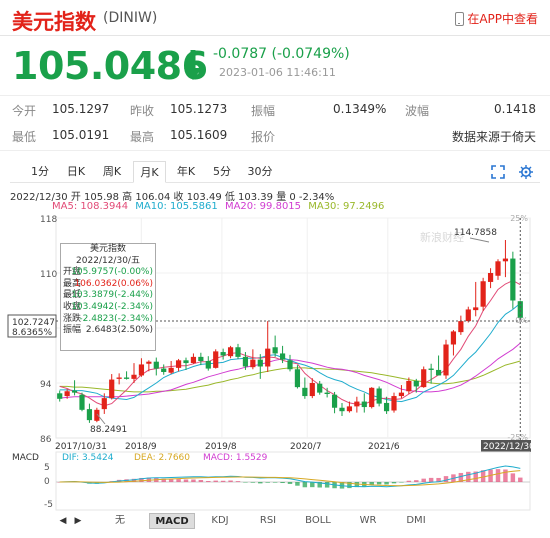 Image resolution: width=550 pixels, height=538 pixels. Describe the element at coordinates (81, 135) in the screenshot. I see `stat-value: 105.0191` at that location.